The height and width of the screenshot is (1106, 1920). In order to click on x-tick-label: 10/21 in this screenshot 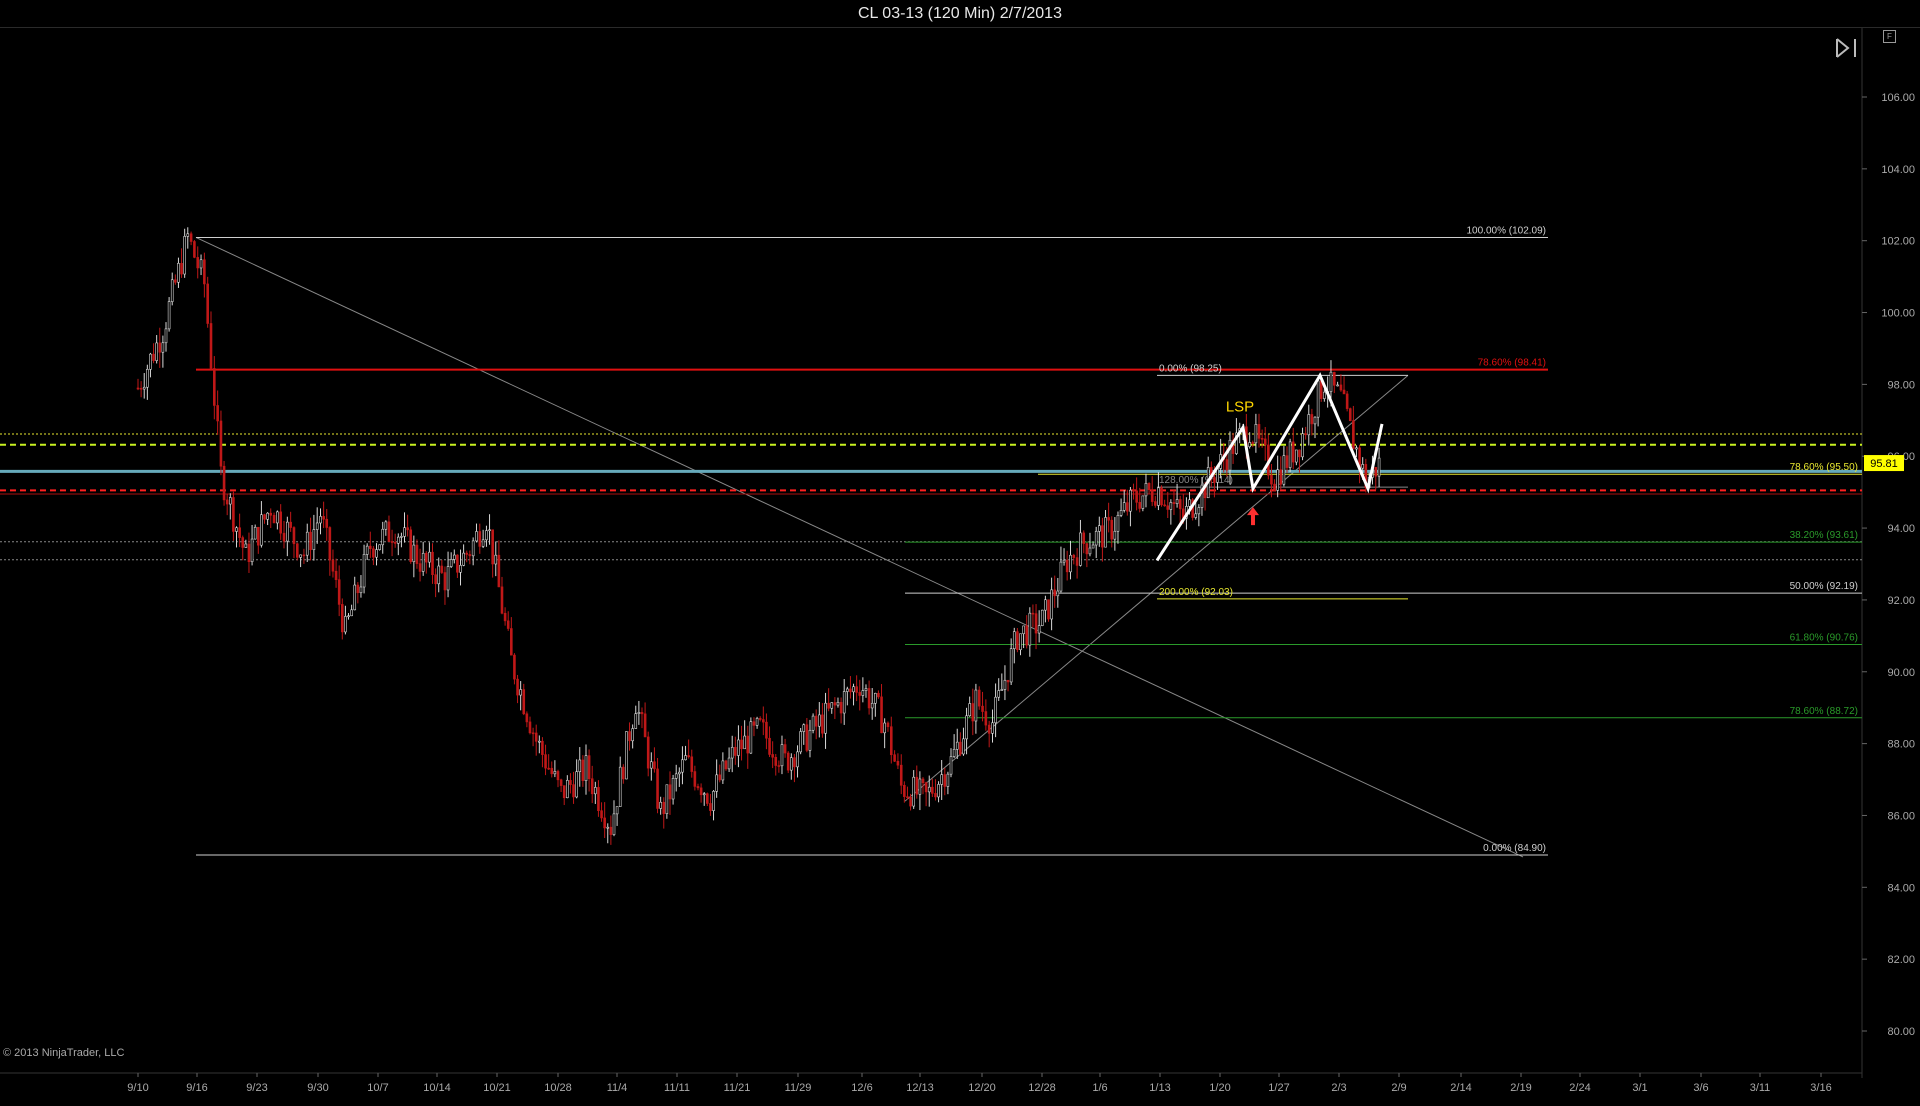, I will do `click(497, 1088)`.